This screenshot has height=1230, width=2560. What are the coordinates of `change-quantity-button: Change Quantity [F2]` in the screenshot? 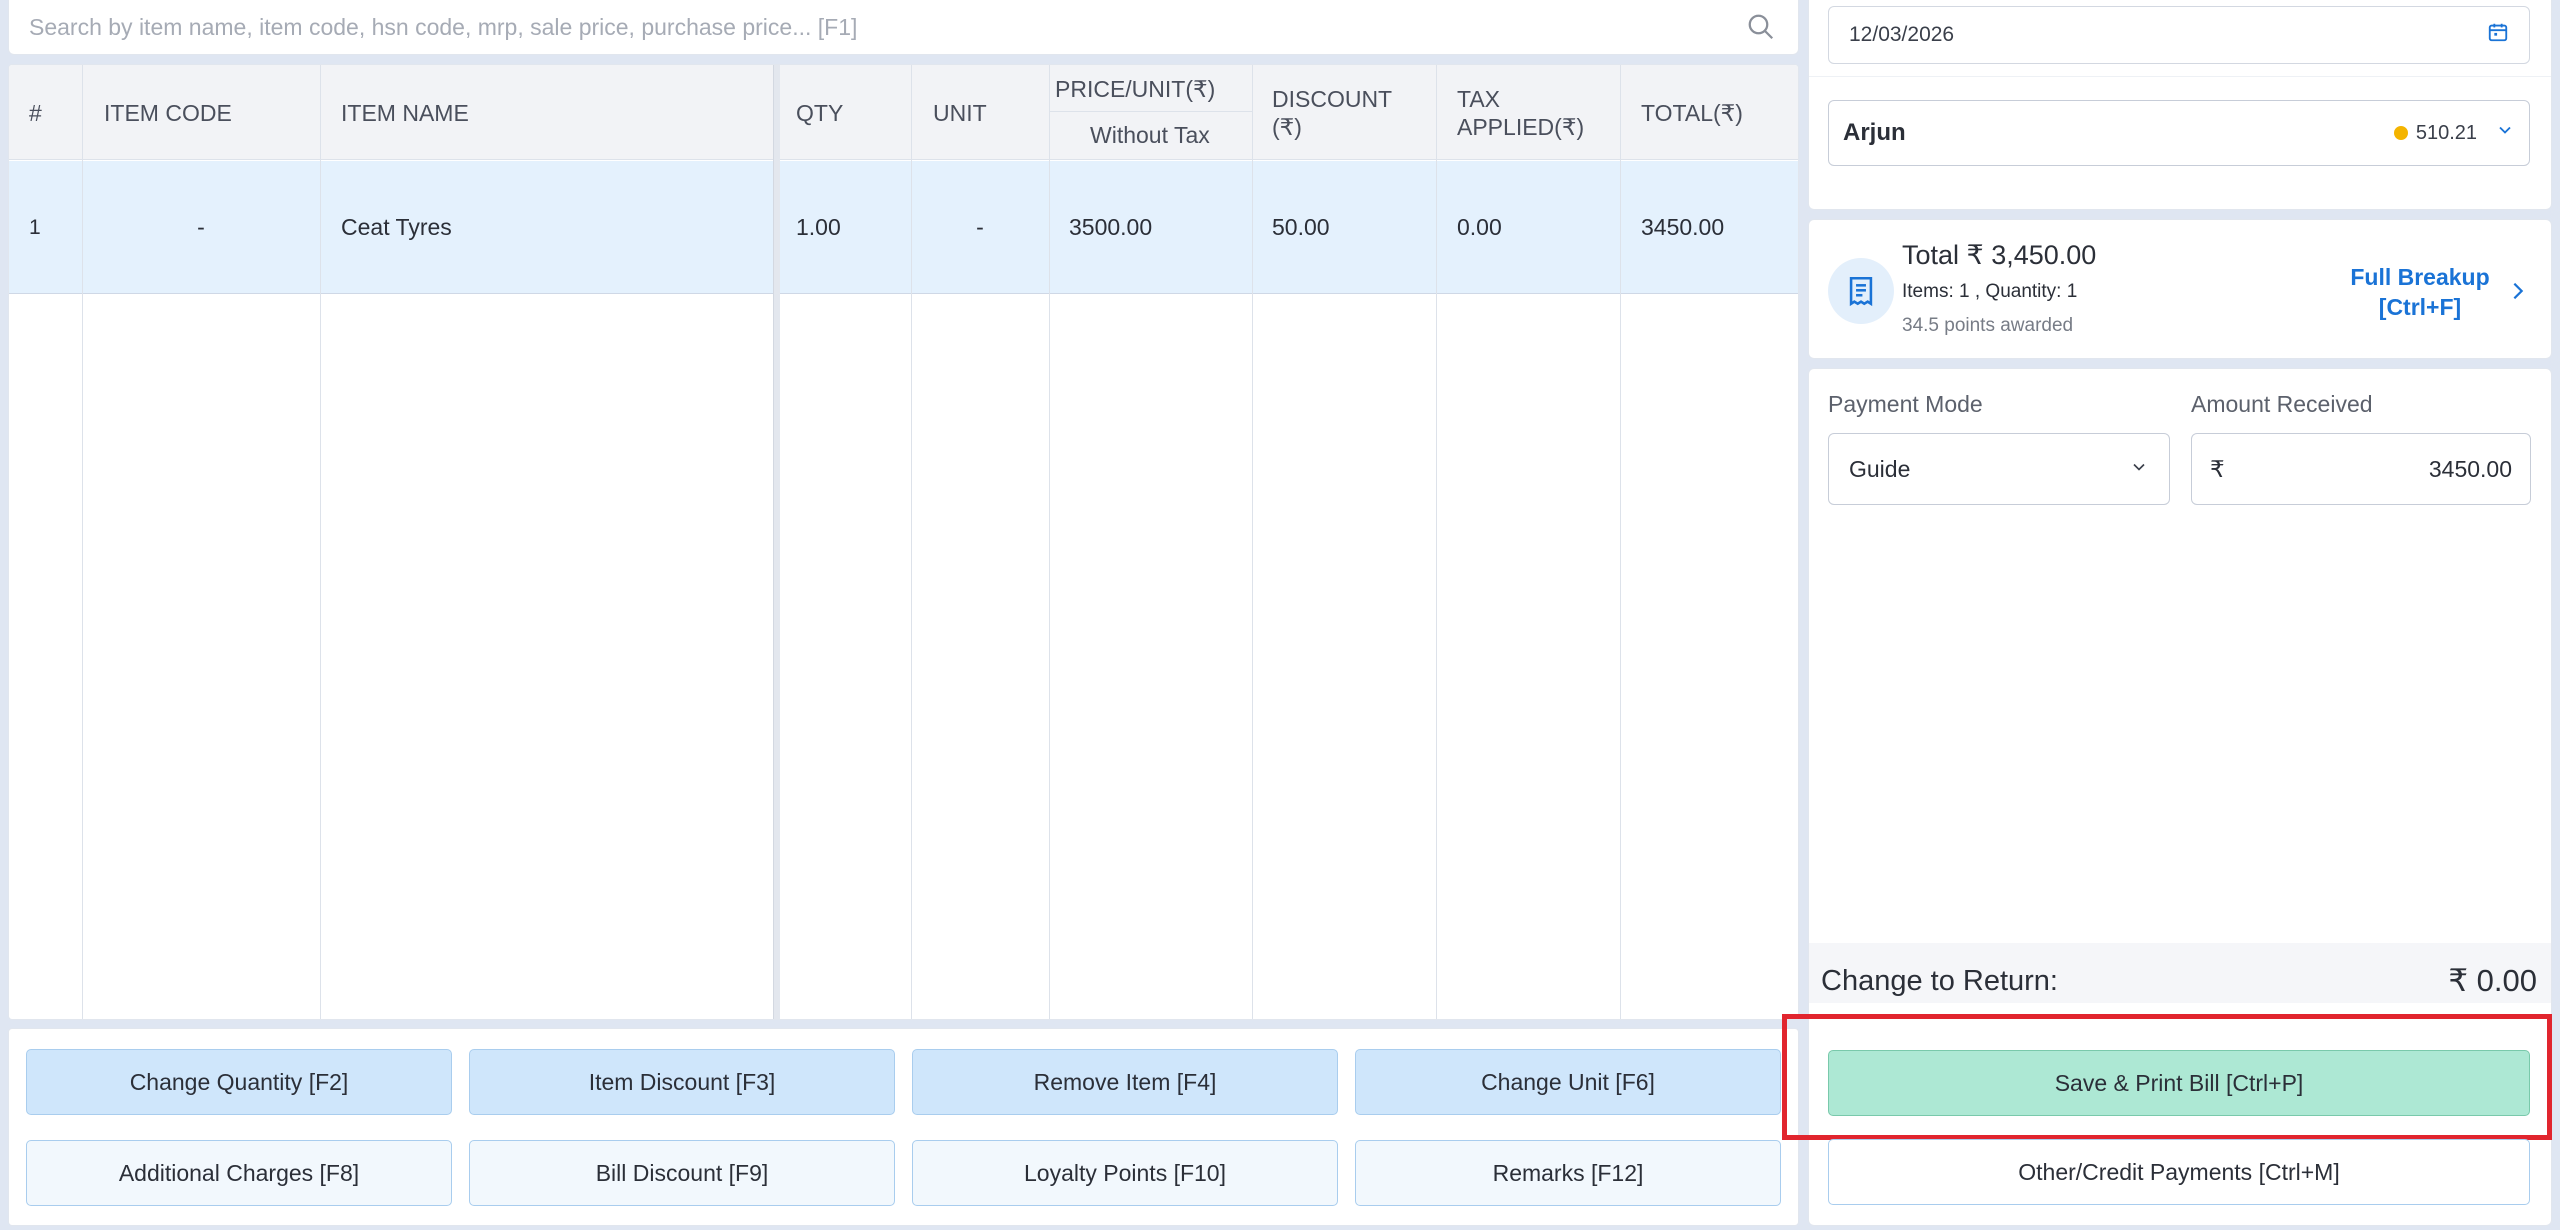 It's located at (239, 1082).